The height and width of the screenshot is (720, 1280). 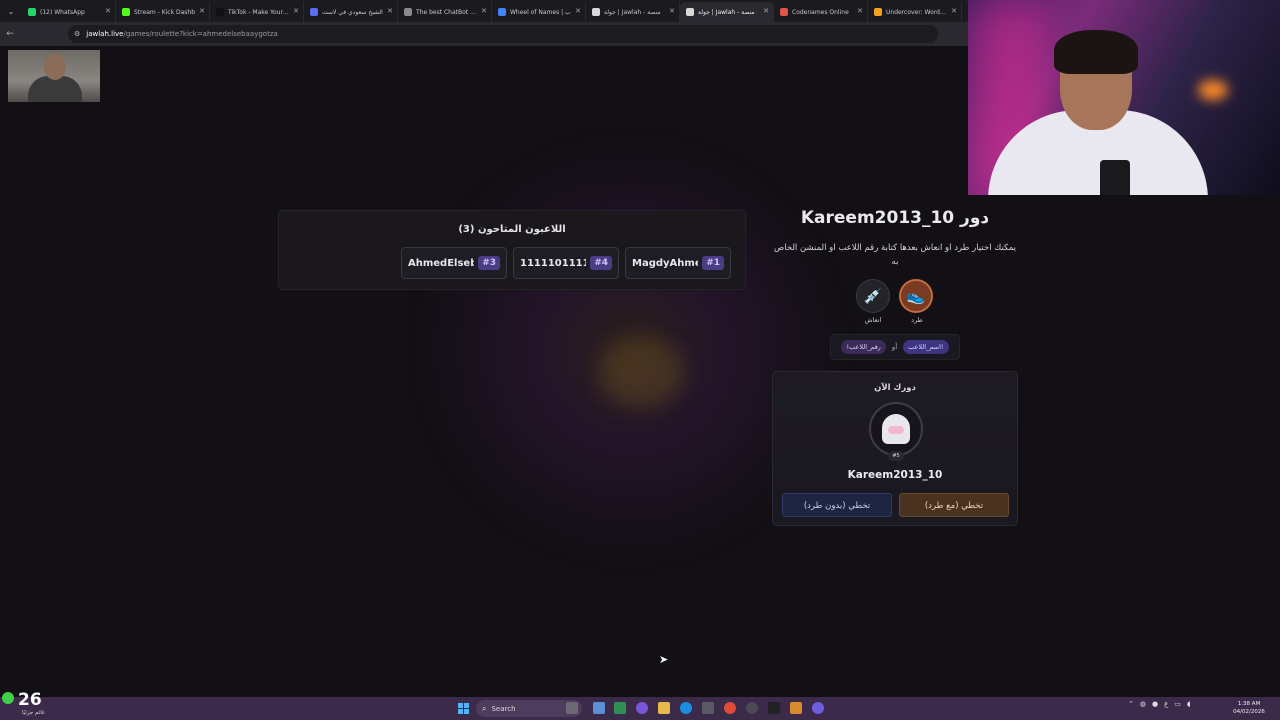 What do you see at coordinates (926, 347) in the screenshot?
I see `syntax-by-name: !اسم_اللاعب` at bounding box center [926, 347].